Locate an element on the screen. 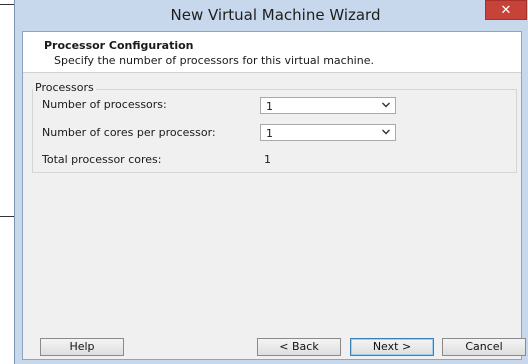 This screenshot has width=528, height=364. cores-per-processor-label: Number of cores per processor: is located at coordinates (129, 132).